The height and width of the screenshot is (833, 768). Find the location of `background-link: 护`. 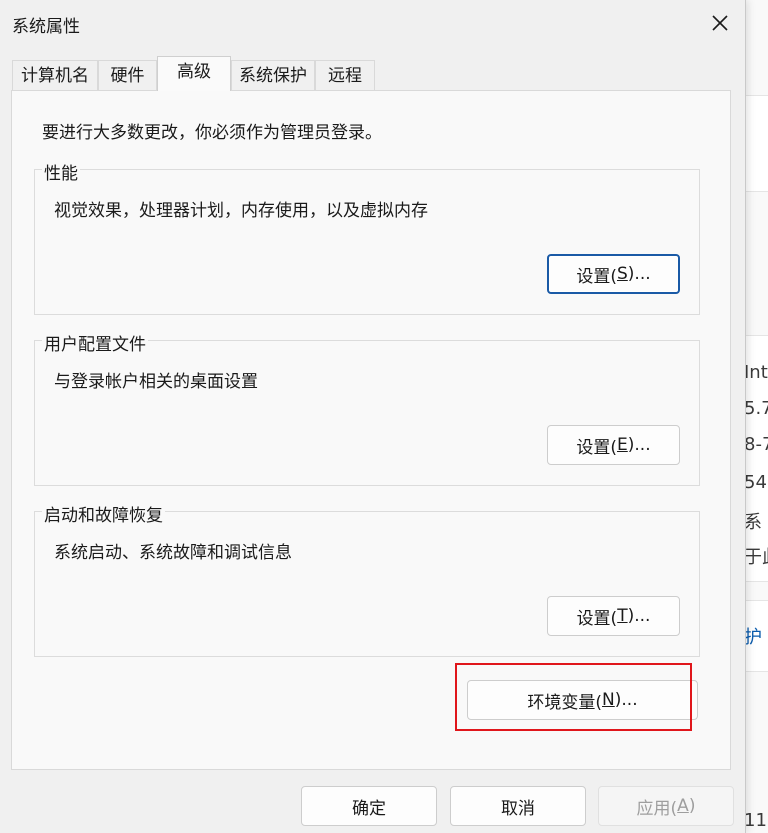

background-link: 护 is located at coordinates (753, 636).